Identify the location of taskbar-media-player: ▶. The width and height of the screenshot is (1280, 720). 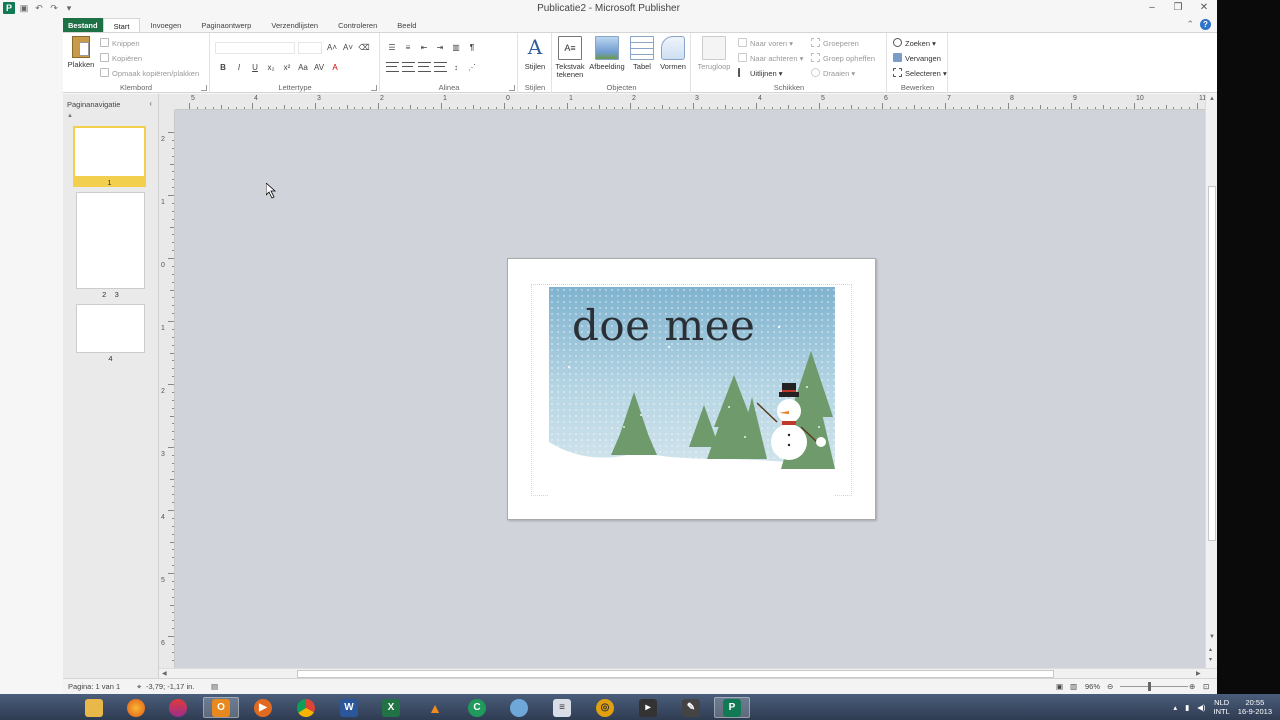
(263, 707).